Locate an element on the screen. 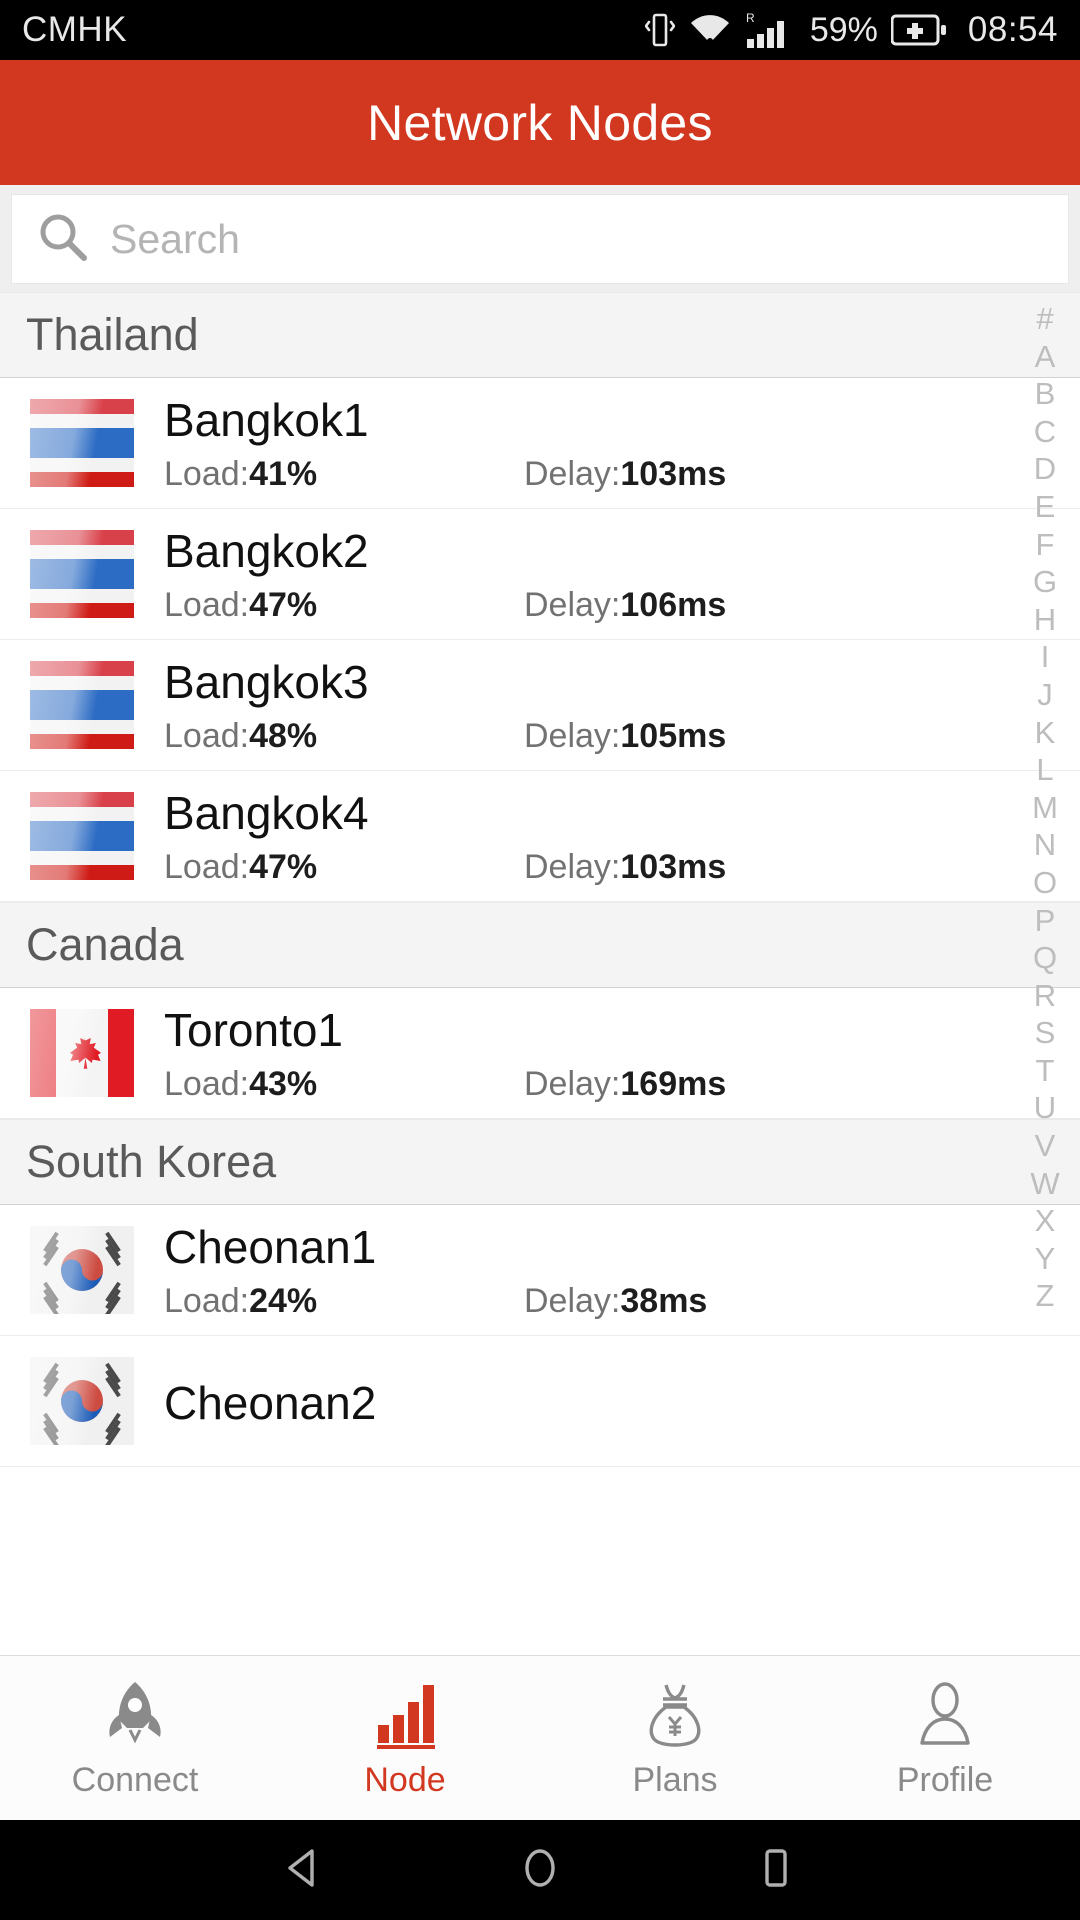  node-name: Bangkok1 is located at coordinates (266, 419).